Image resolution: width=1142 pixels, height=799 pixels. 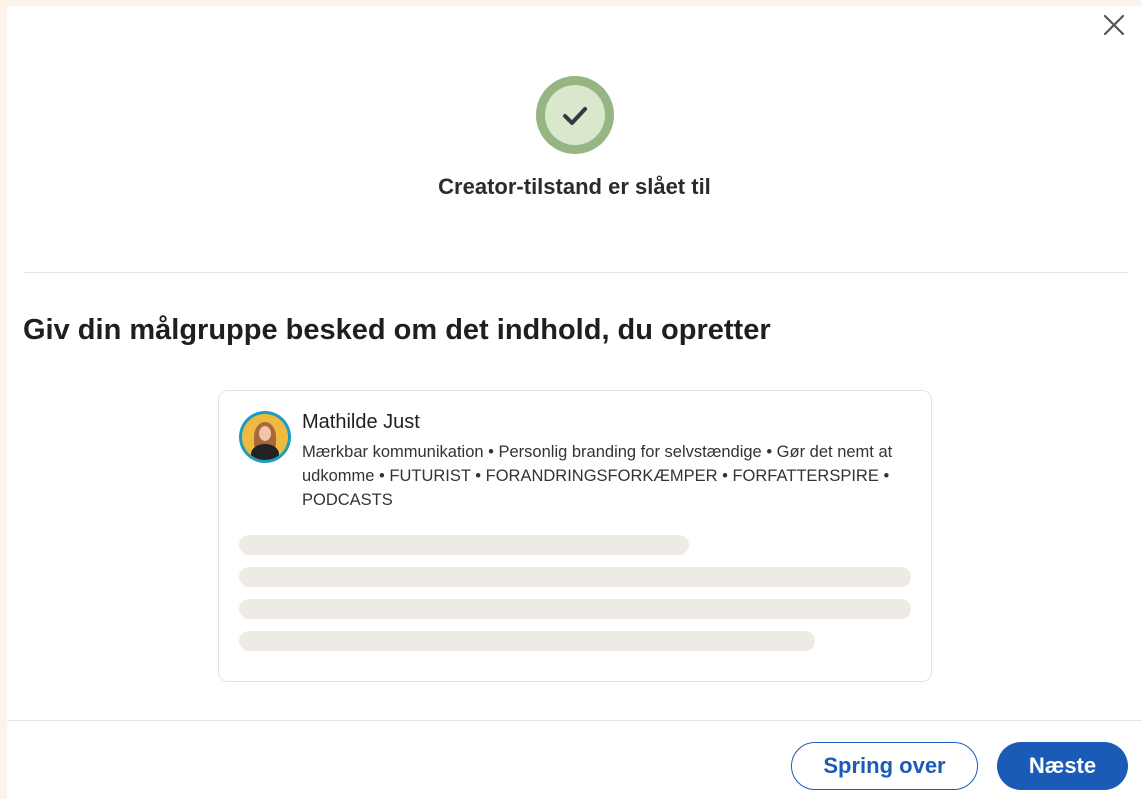 What do you see at coordinates (574, 720) in the screenshot?
I see `footer-divider` at bounding box center [574, 720].